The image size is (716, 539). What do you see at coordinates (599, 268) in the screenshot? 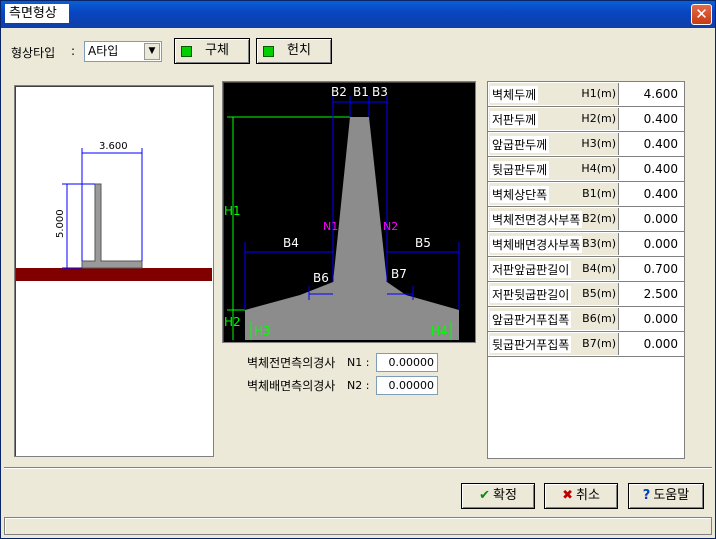
I see `param-unit: B4(m)` at bounding box center [599, 268].